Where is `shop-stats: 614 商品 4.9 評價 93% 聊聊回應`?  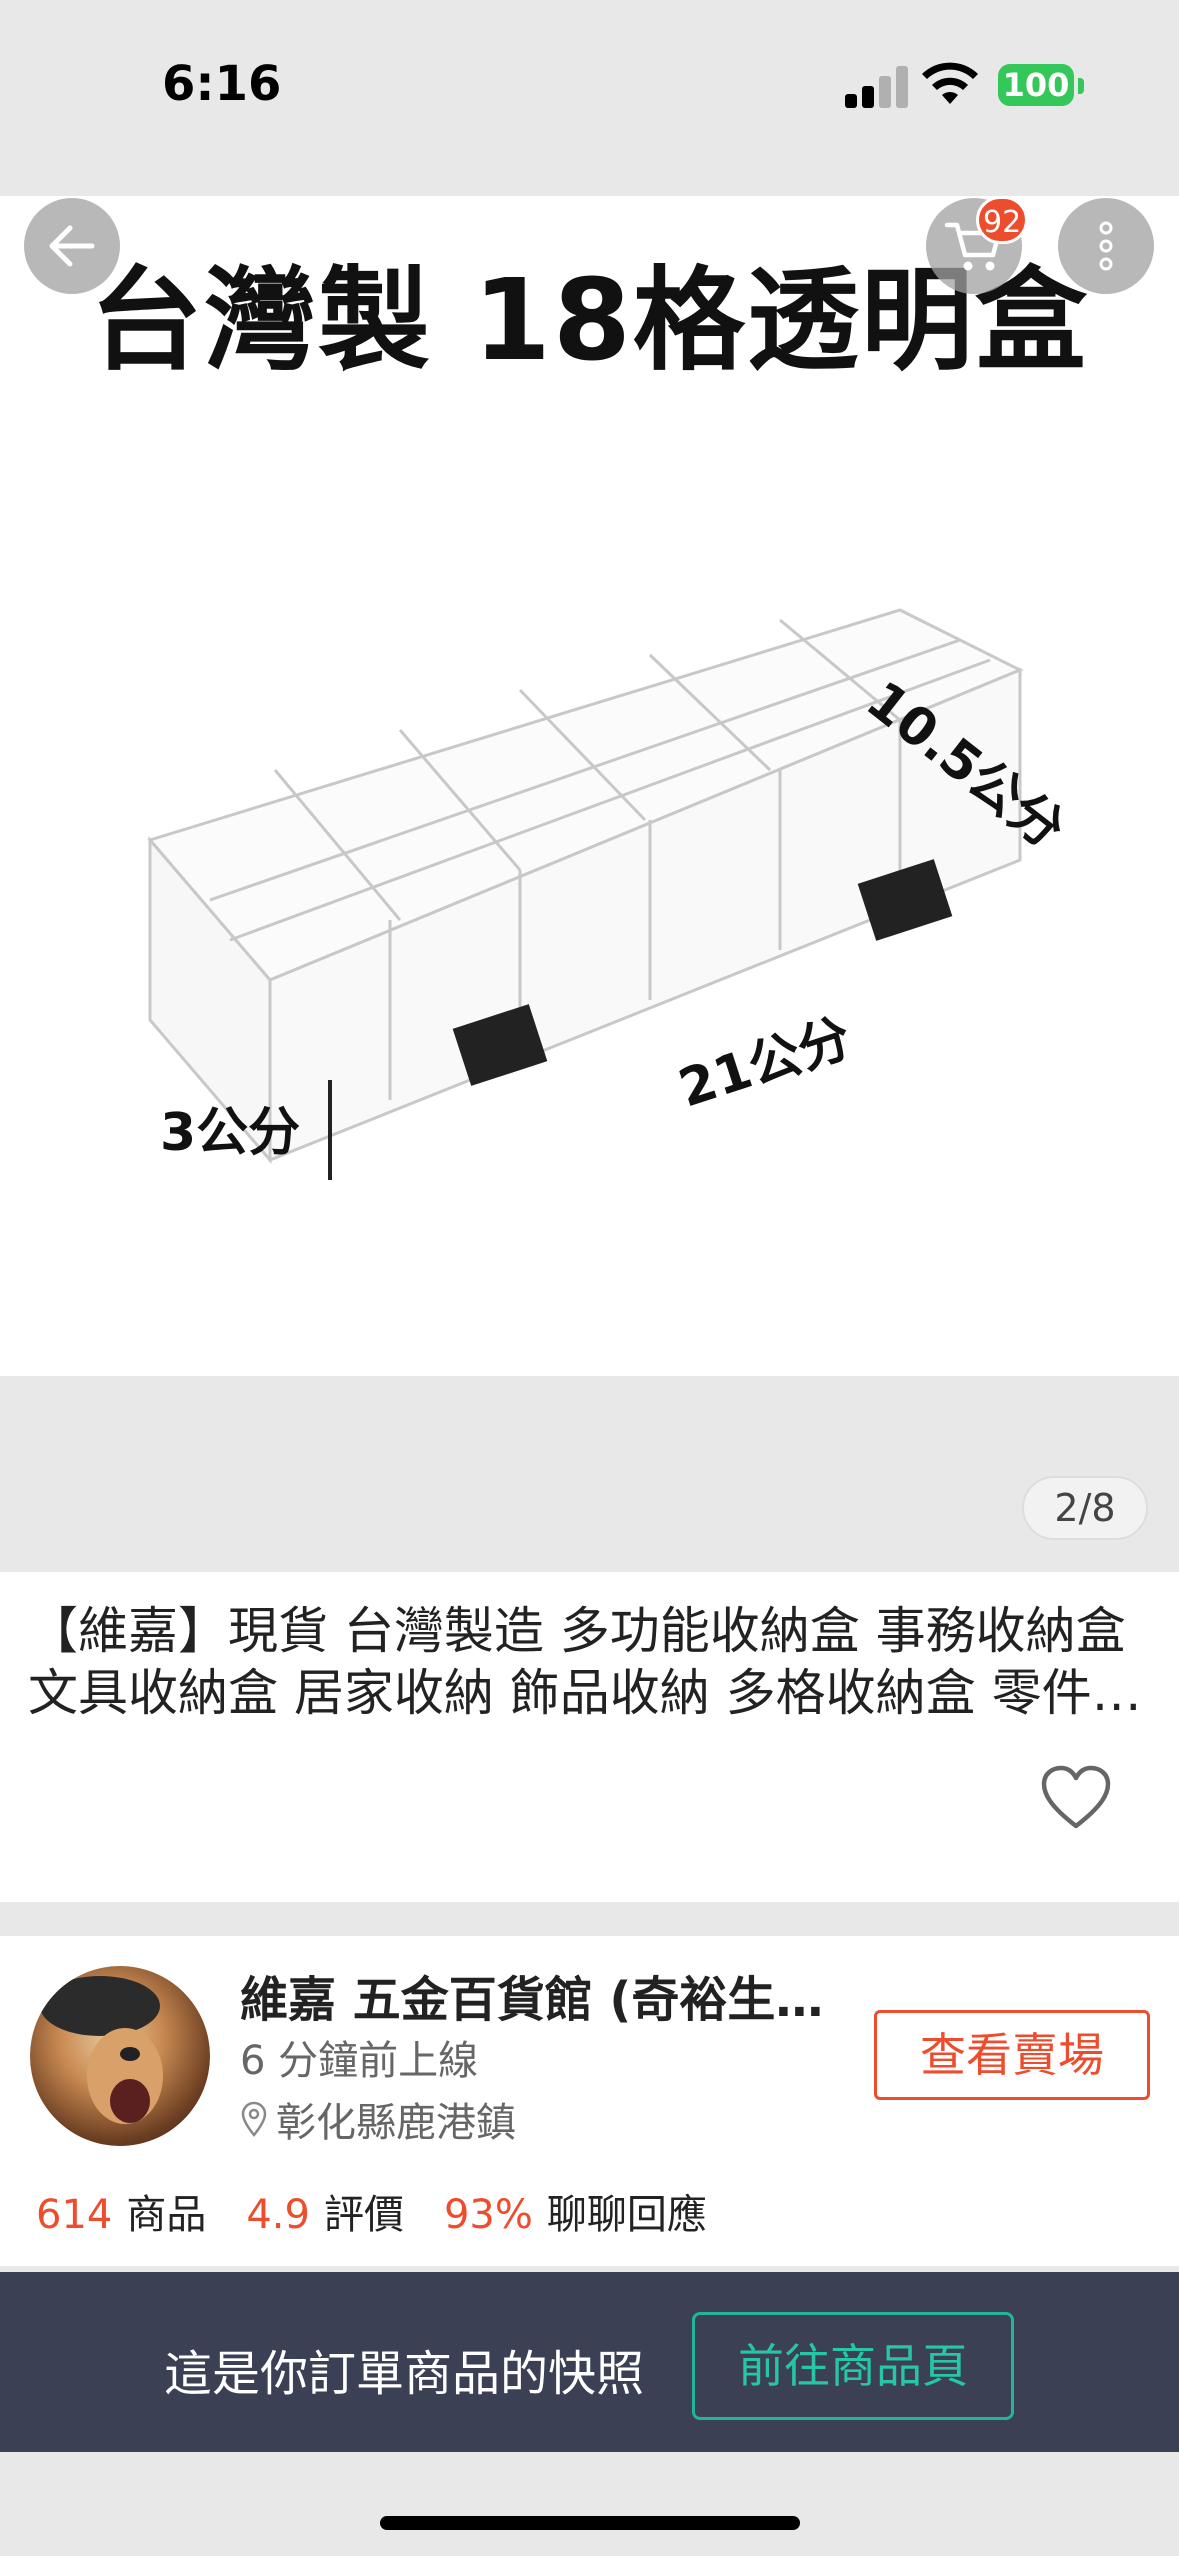 shop-stats: 614 商品 4.9 評價 93% 聊聊回應 is located at coordinates (371, 2211).